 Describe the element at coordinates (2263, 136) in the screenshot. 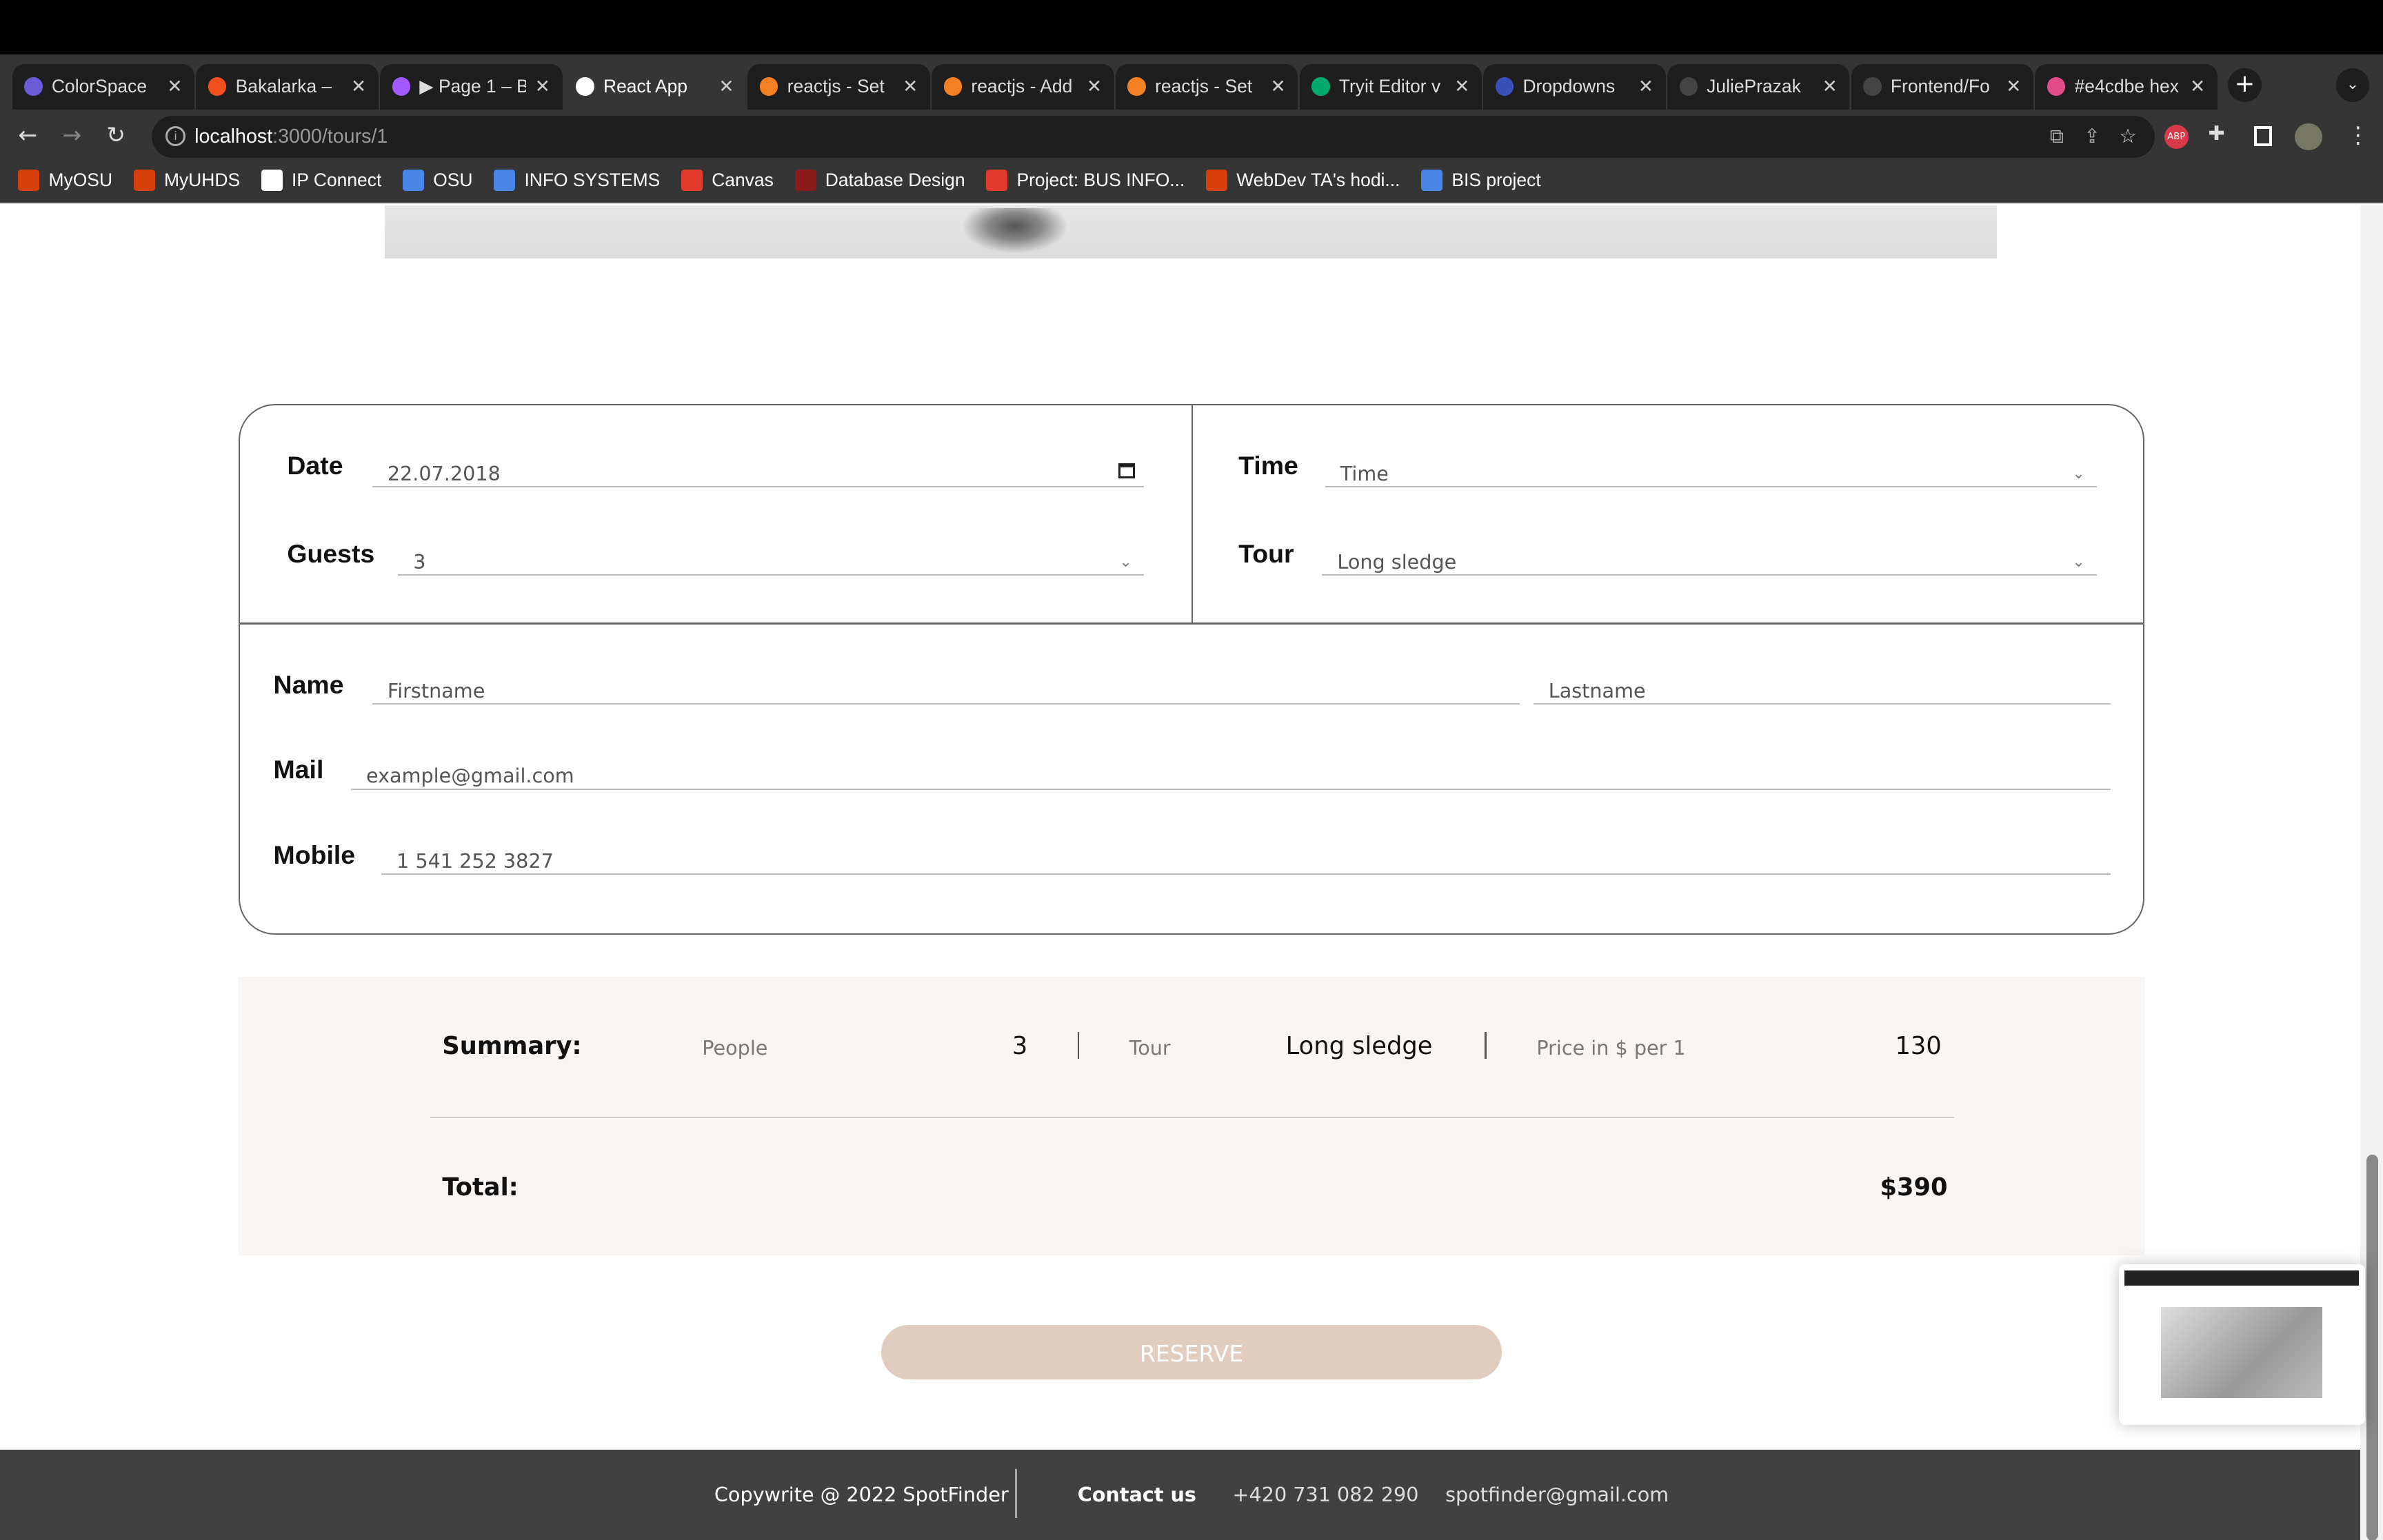

I see `side-panel-icon` at that location.